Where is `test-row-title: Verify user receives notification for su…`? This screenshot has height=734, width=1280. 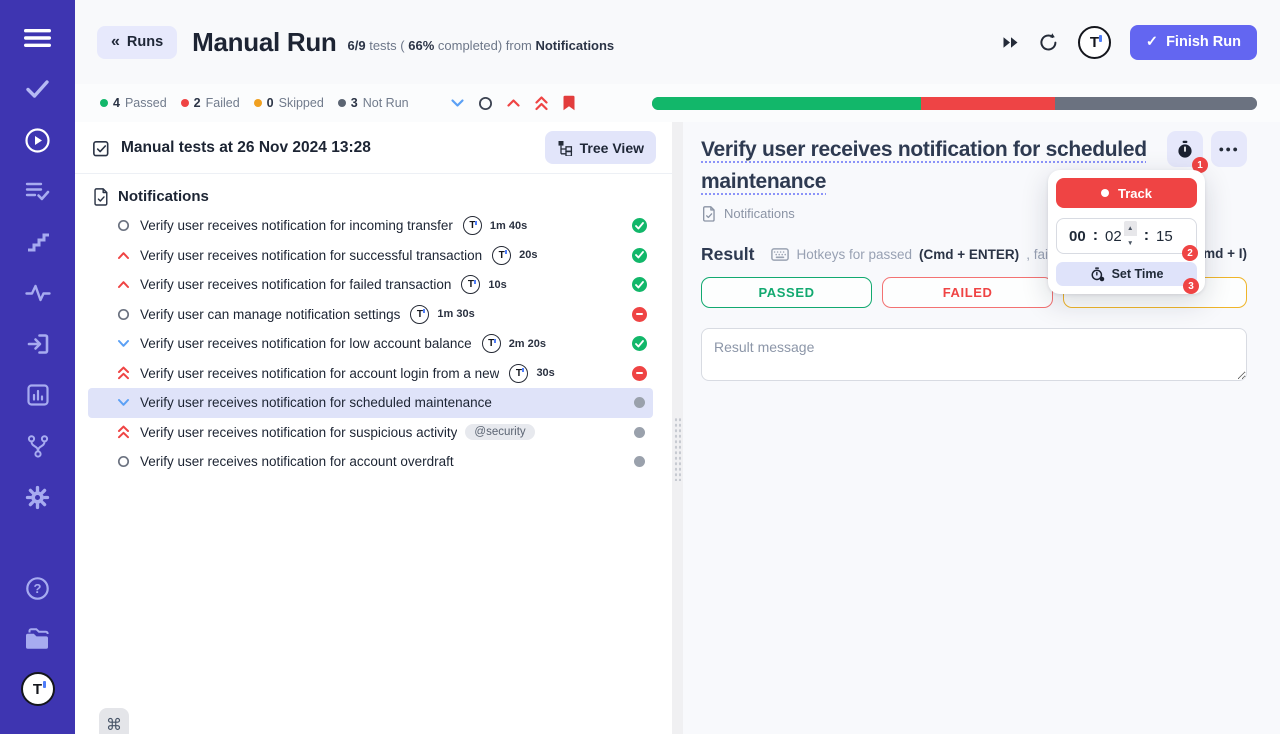 test-row-title: Verify user receives notification for su… is located at coordinates (311, 255).